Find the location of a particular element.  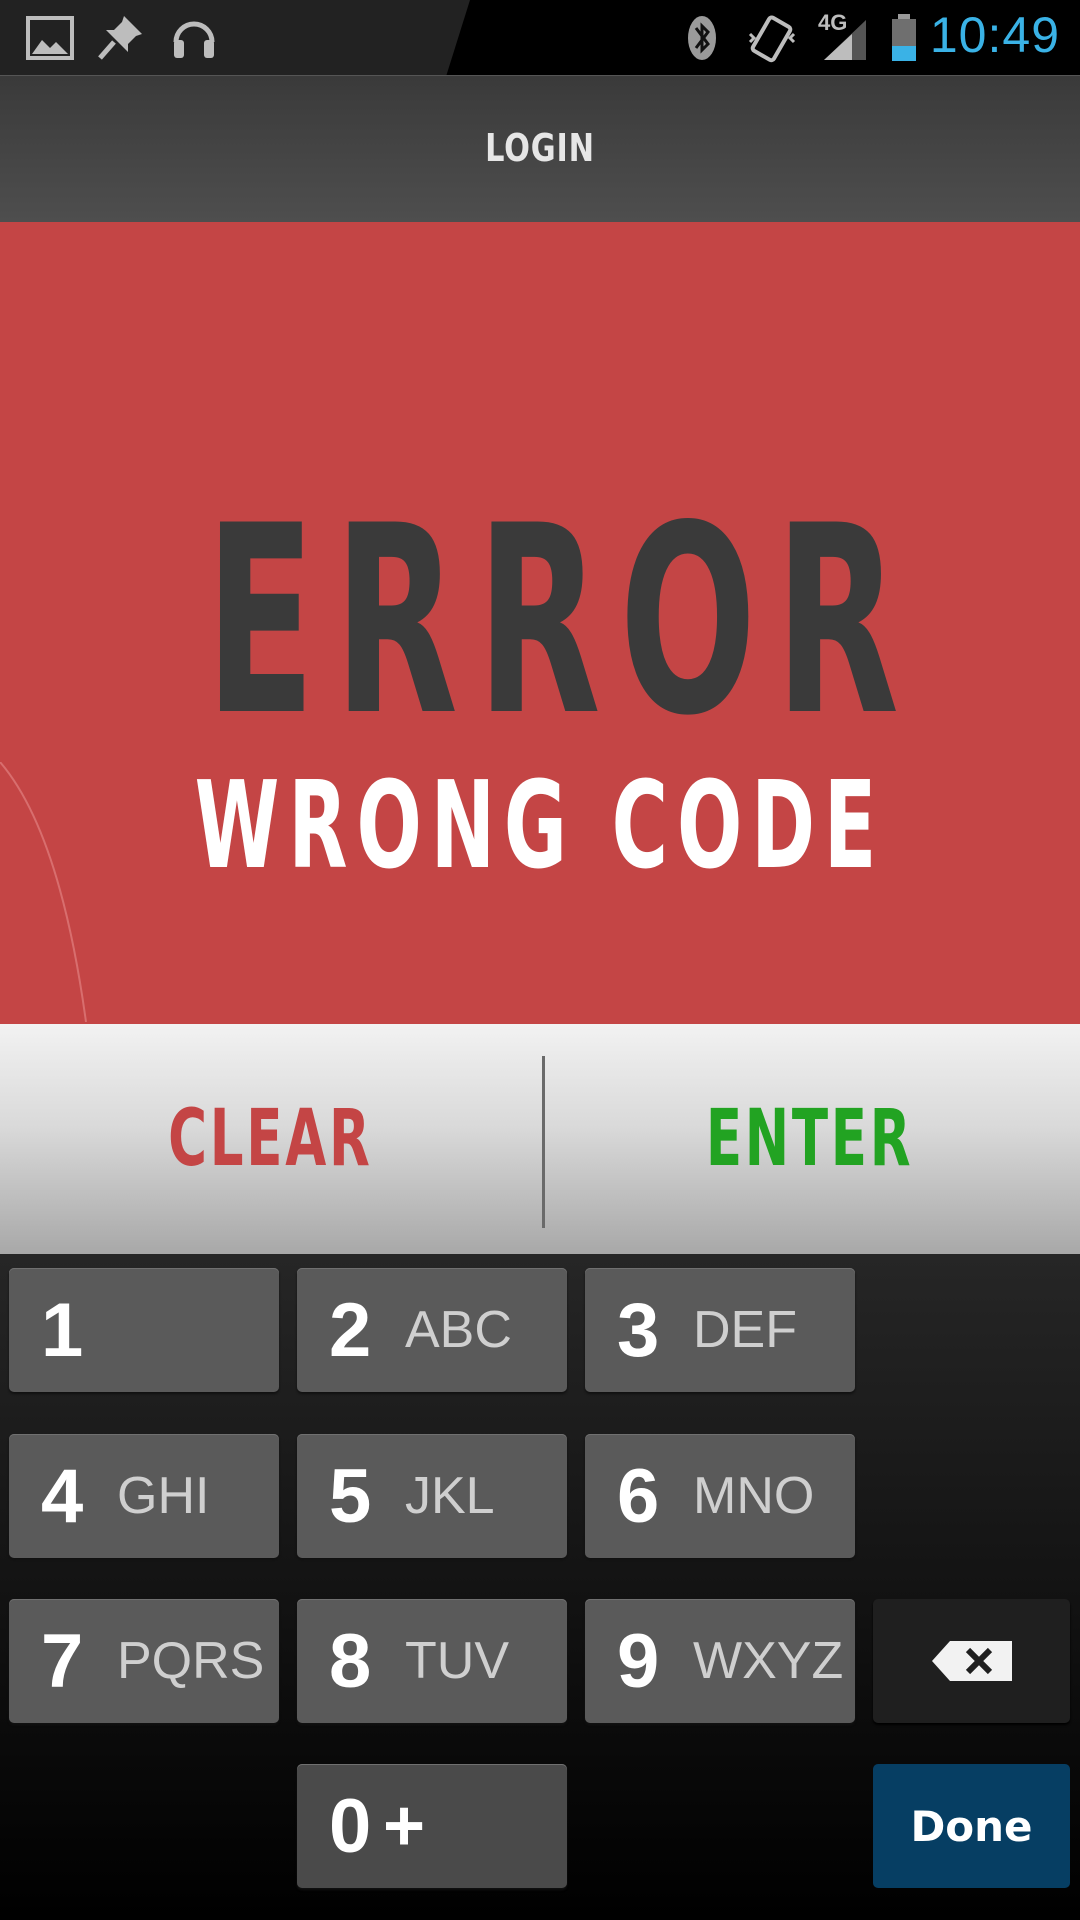

key-3: 3 DEF is located at coordinates (720, 1330).